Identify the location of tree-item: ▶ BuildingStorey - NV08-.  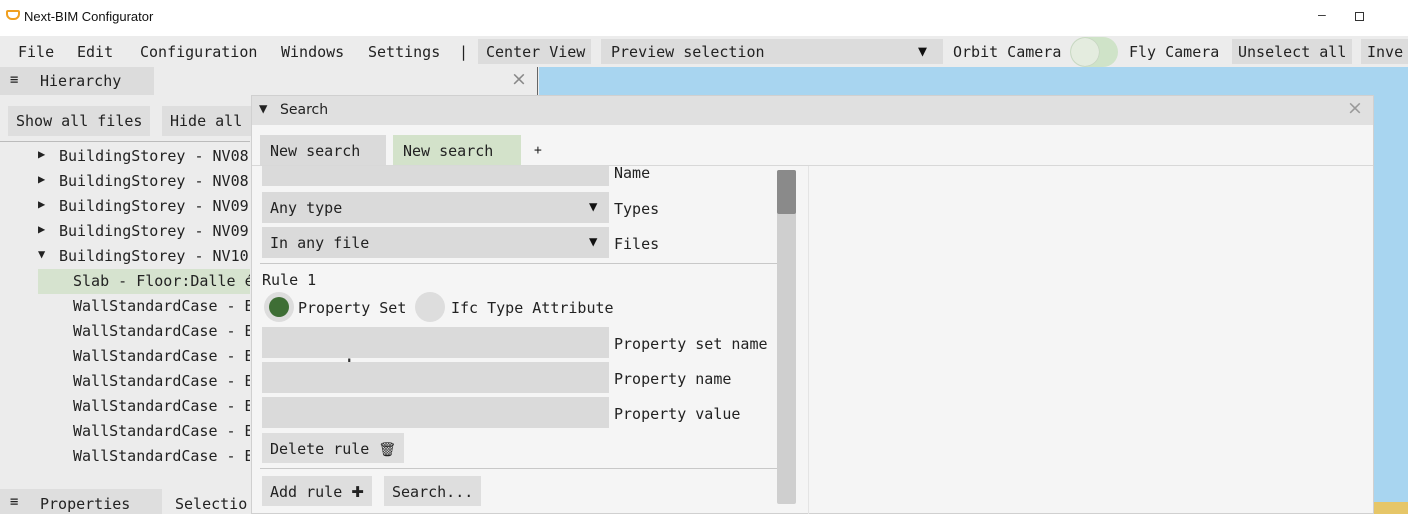
(125, 181).